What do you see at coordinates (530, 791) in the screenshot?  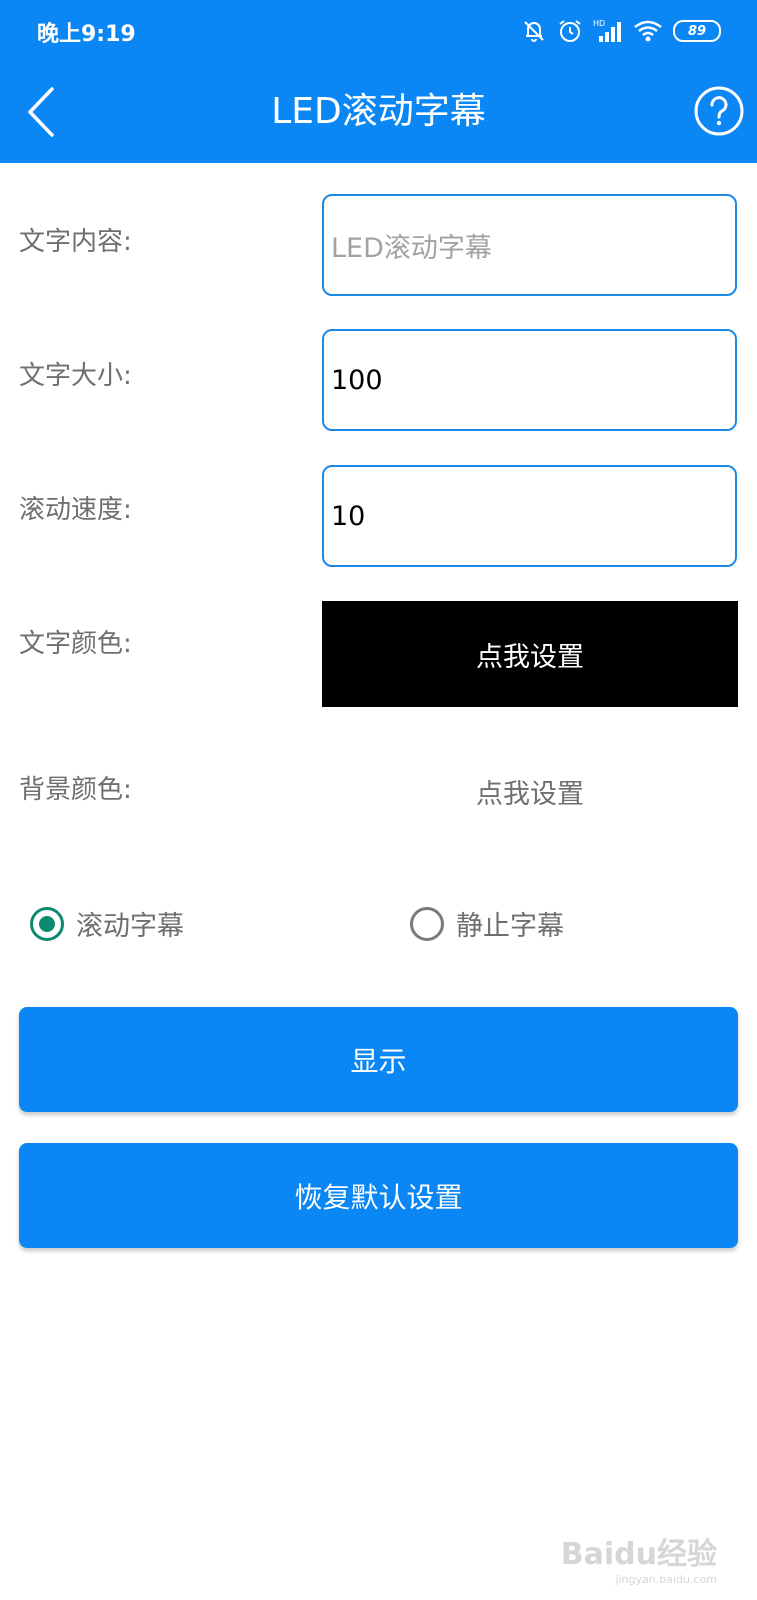 I see `bg-color-button: 点我设置` at bounding box center [530, 791].